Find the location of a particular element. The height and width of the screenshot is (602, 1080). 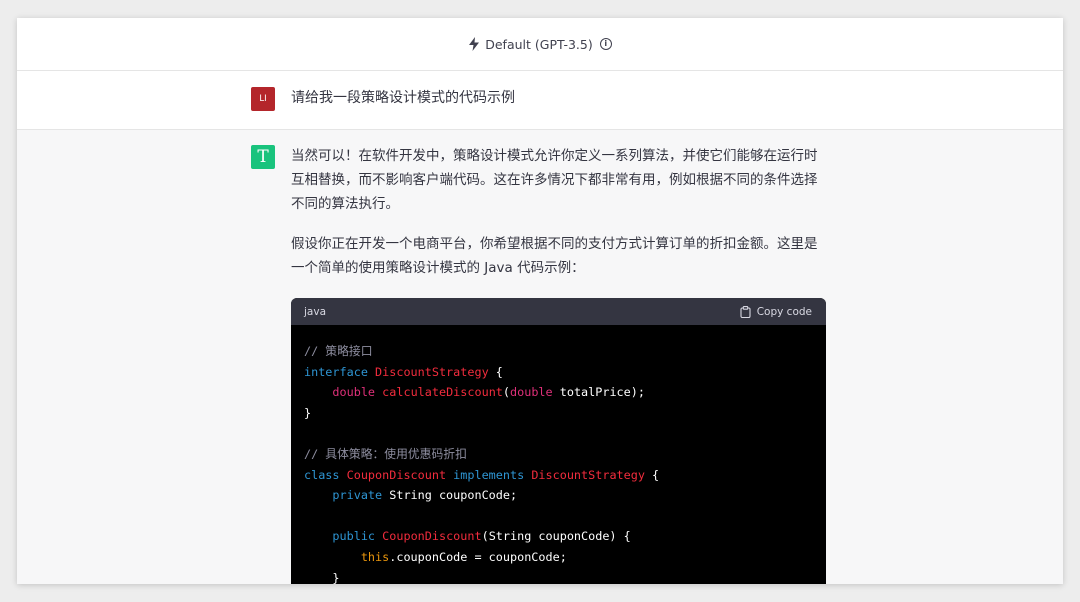

copy-code-button: Copy code is located at coordinates (776, 312).